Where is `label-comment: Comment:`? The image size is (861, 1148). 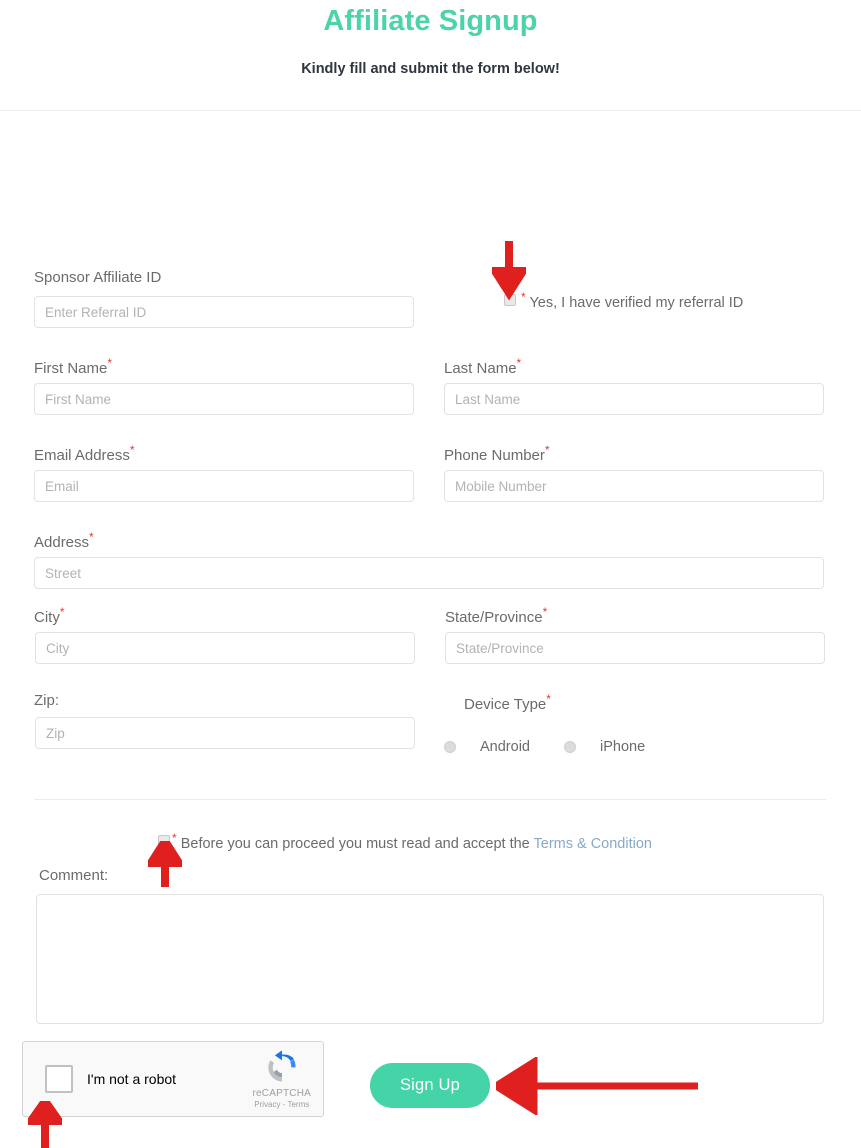 label-comment: Comment: is located at coordinates (74, 875).